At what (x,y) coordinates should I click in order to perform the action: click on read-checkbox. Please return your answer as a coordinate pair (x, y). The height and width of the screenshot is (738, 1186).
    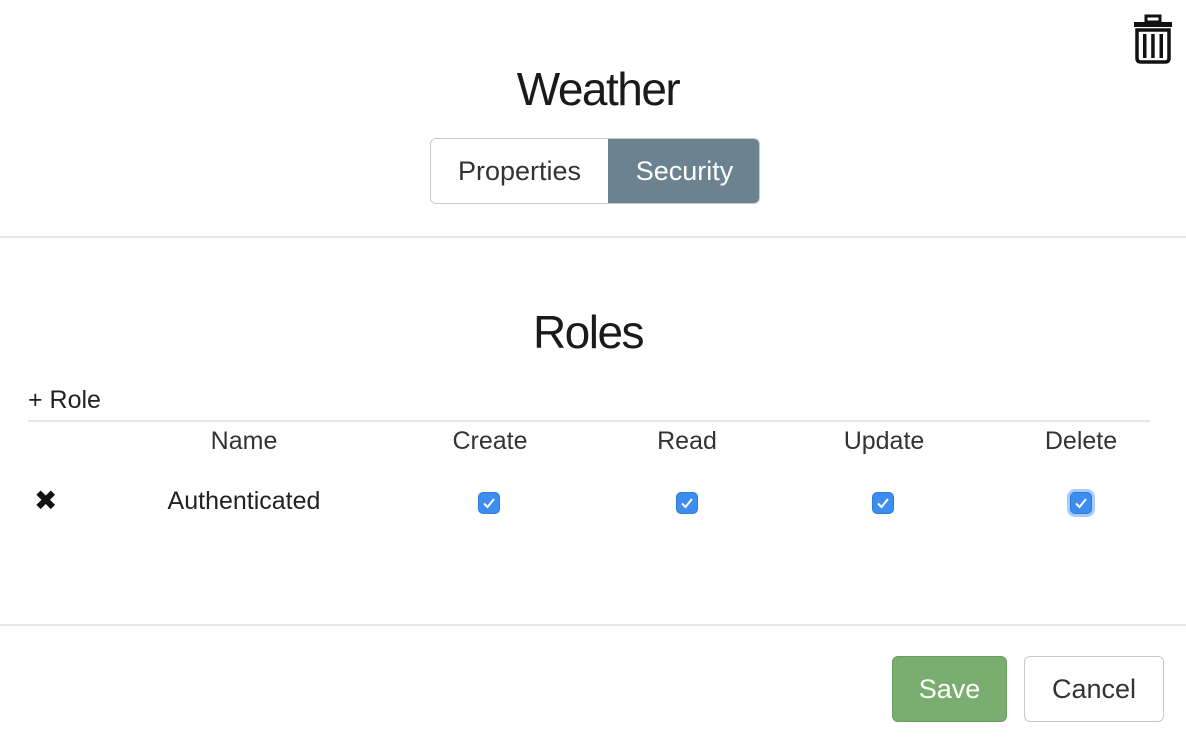
    Looking at the image, I should click on (687, 503).